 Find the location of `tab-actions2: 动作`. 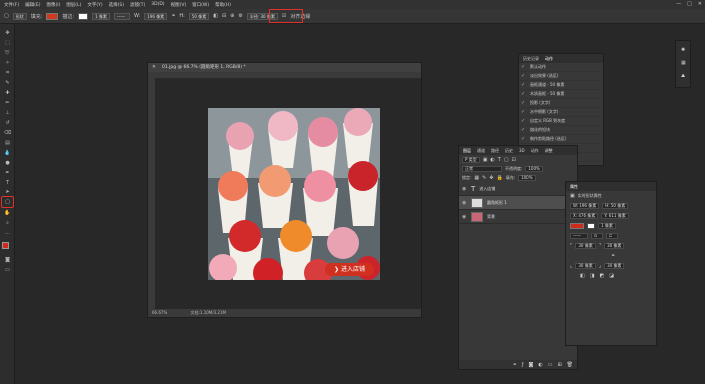

tab-actions2: 动作 is located at coordinates (535, 150).